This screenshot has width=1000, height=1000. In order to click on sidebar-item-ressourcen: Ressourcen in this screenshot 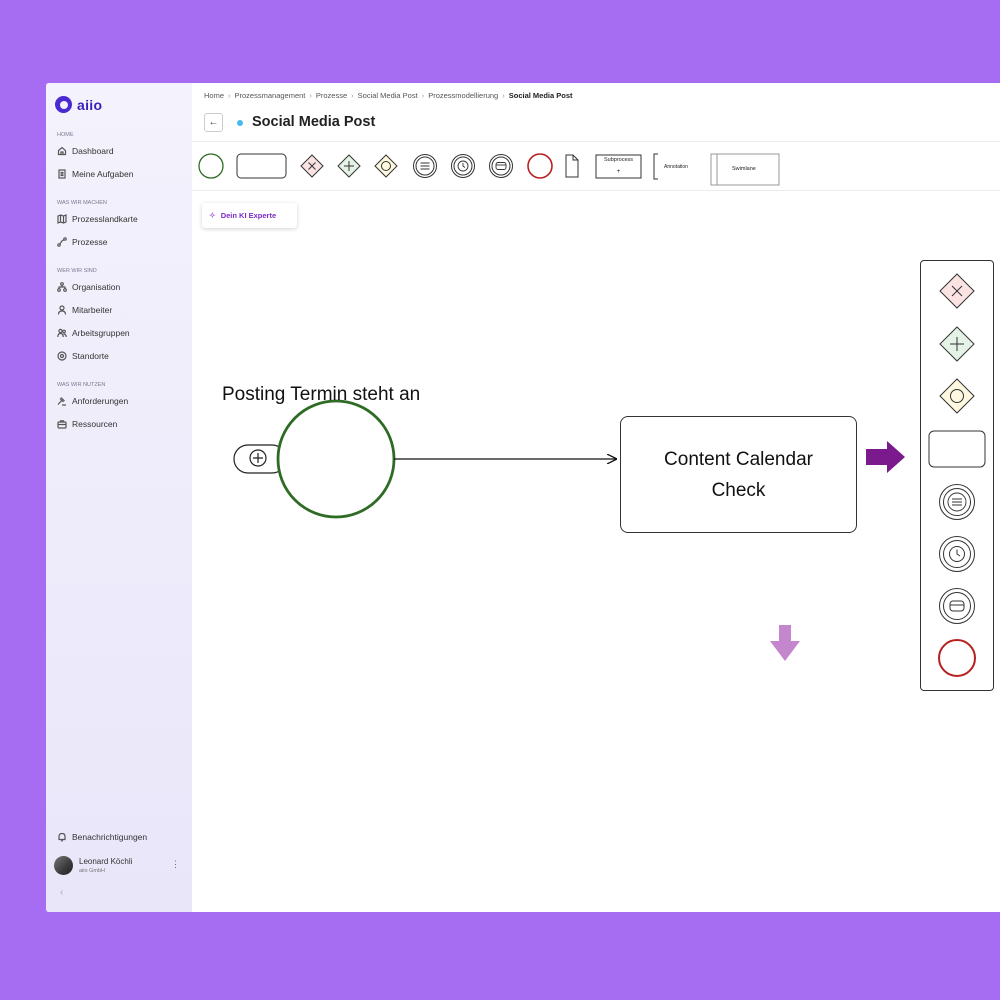, I will do `click(87, 424)`.